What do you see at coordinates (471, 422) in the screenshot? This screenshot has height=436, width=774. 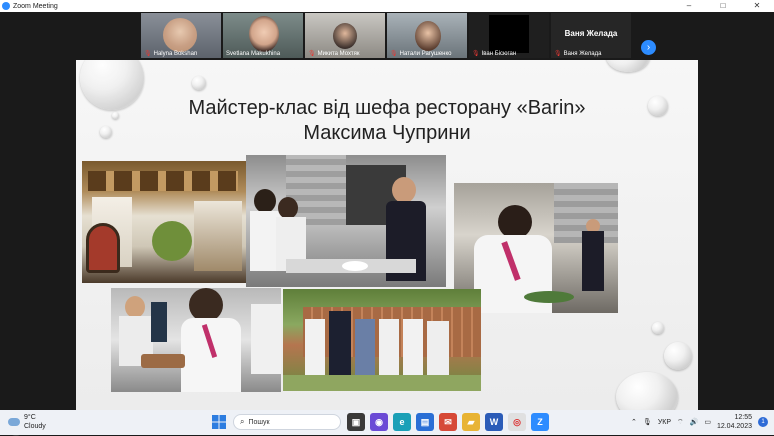 I see `file-explorer-icon: ▰` at bounding box center [471, 422].